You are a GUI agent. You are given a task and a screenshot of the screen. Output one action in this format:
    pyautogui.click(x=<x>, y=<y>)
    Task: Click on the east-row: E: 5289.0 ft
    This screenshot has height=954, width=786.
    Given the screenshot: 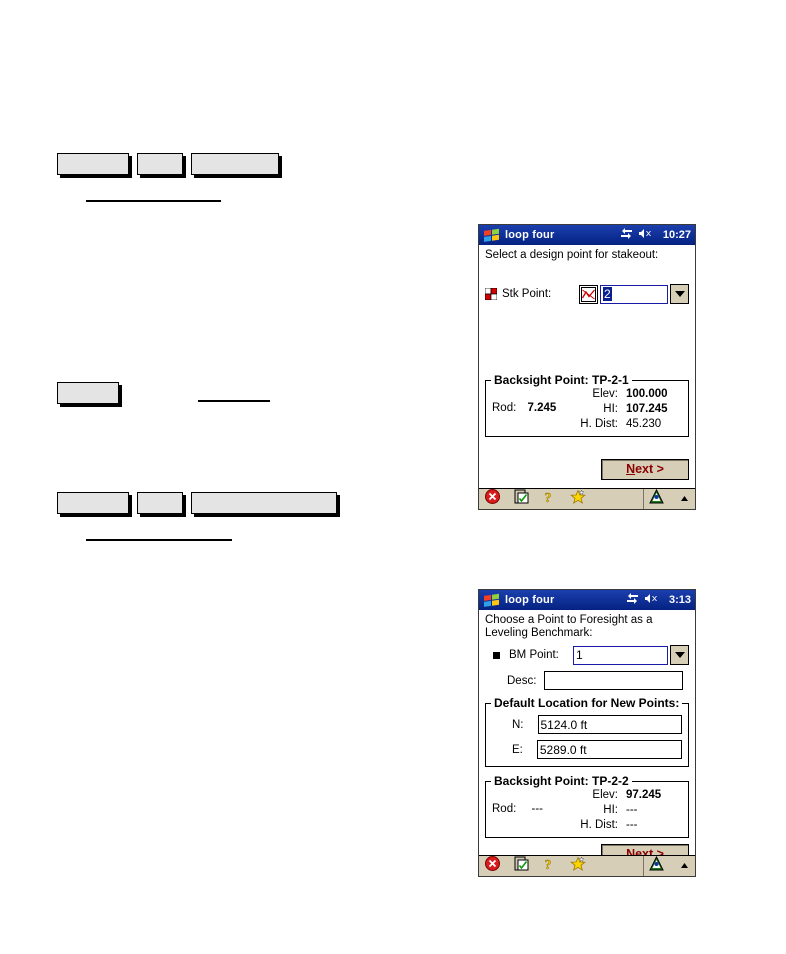 What is the action you would take?
    pyautogui.click(x=587, y=749)
    